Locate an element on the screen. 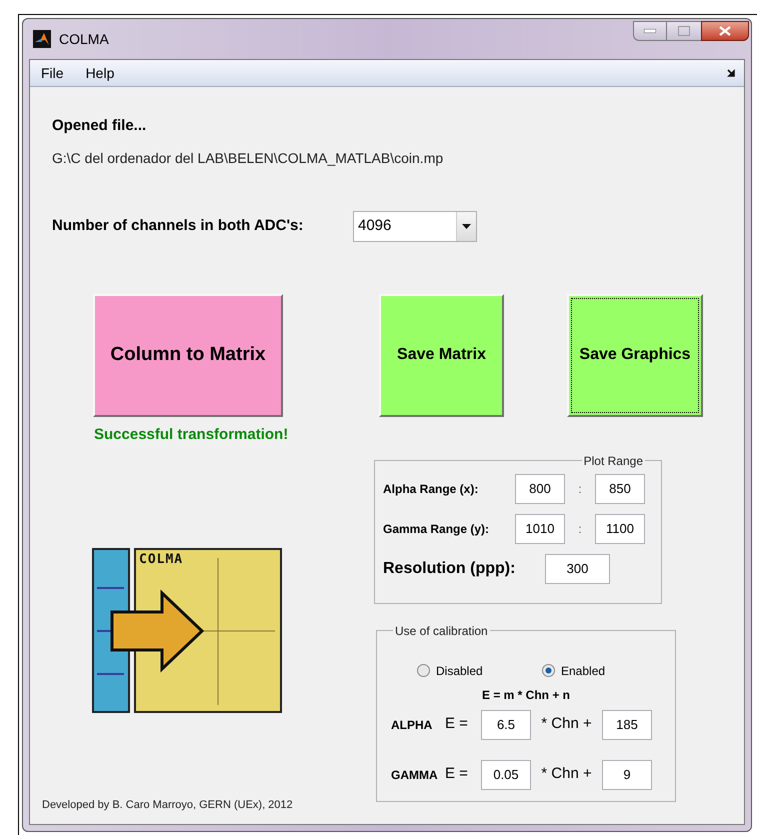  logo-text: COLMA is located at coordinates (161, 559).